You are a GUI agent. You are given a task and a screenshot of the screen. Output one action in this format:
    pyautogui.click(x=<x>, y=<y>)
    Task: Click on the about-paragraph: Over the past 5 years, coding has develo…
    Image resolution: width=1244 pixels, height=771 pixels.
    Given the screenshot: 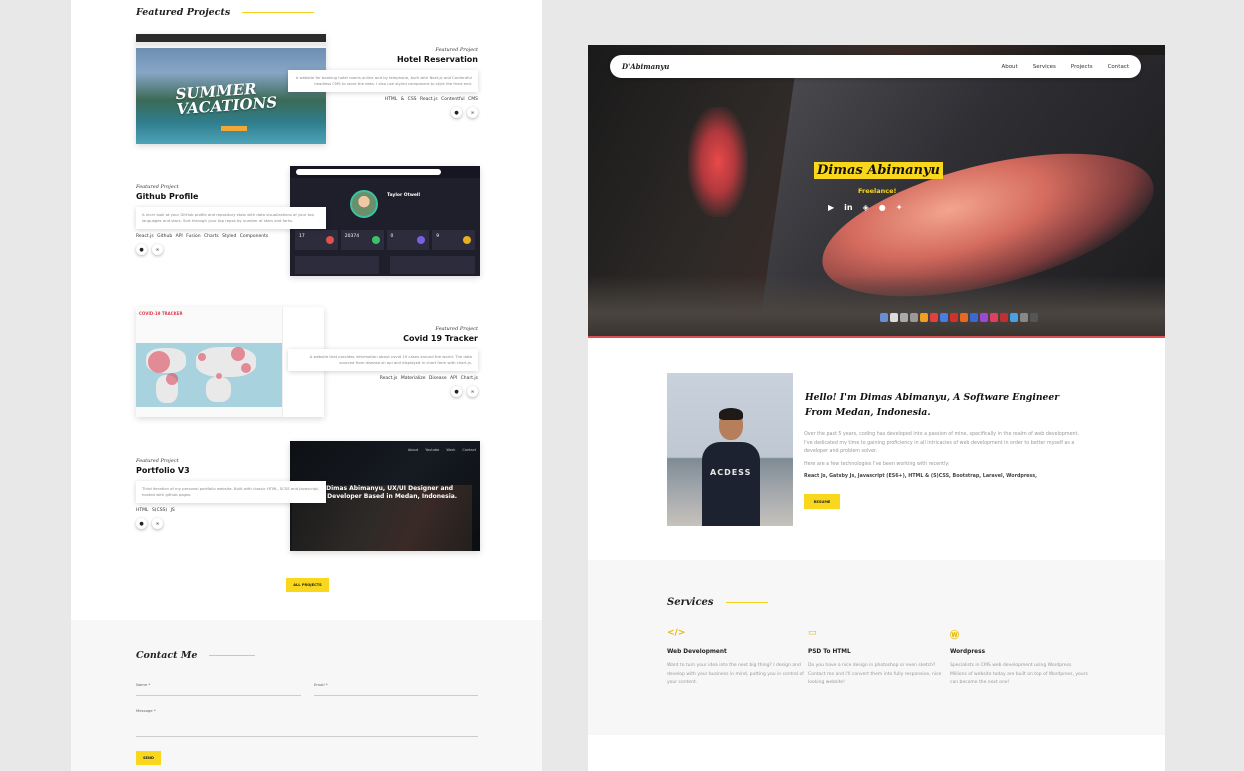 What is the action you would take?
    pyautogui.click(x=941, y=443)
    